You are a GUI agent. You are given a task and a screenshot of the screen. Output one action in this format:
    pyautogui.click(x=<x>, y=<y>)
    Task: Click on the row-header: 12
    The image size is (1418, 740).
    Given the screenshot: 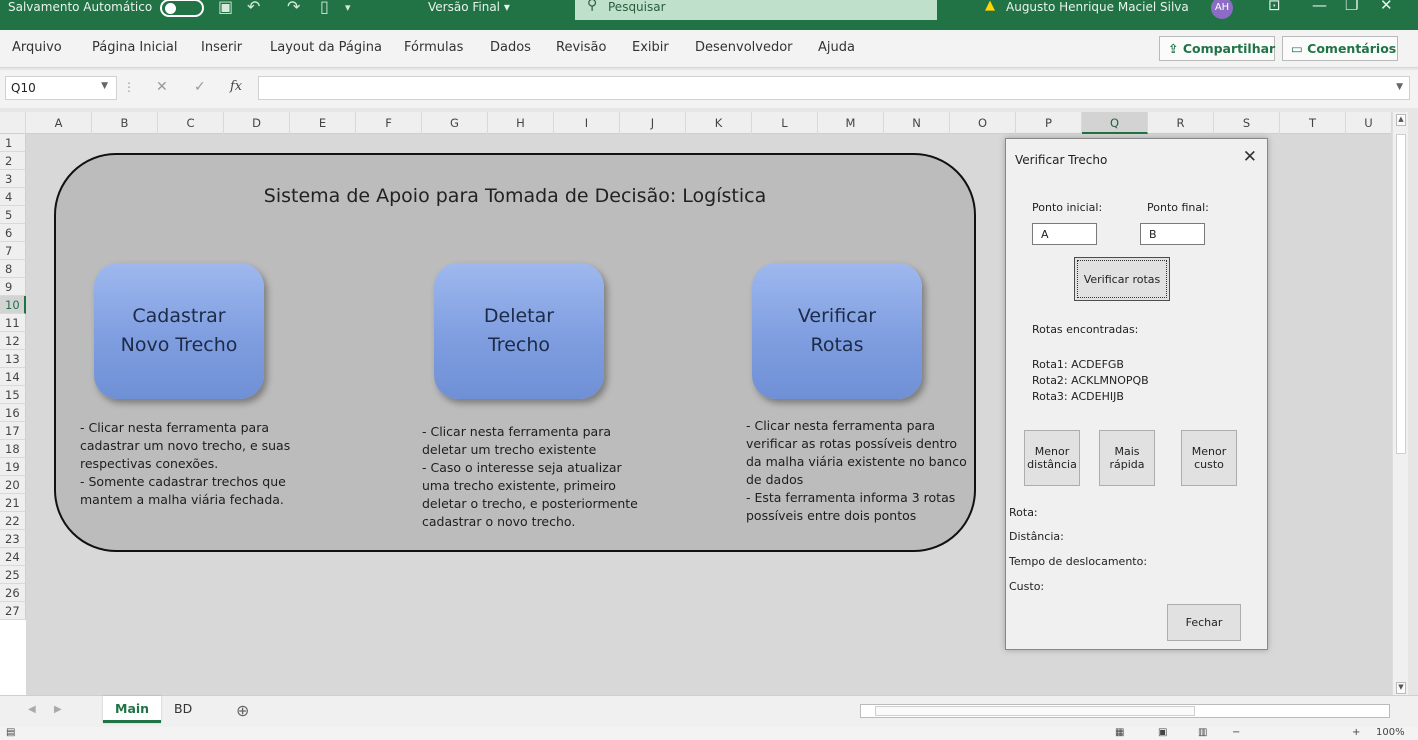 What is the action you would take?
    pyautogui.click(x=13, y=341)
    